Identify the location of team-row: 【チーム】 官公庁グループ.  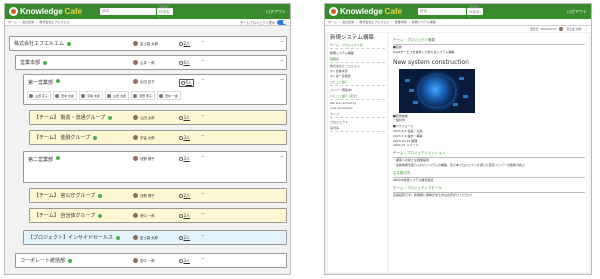
(158, 195).